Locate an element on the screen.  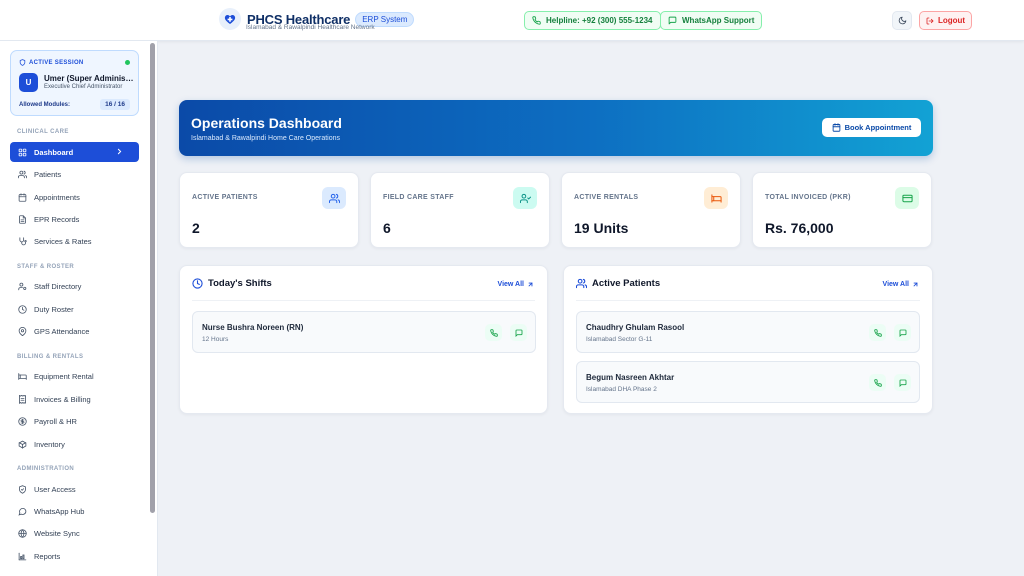
shift-duration: 12 Hours is located at coordinates (215, 339).